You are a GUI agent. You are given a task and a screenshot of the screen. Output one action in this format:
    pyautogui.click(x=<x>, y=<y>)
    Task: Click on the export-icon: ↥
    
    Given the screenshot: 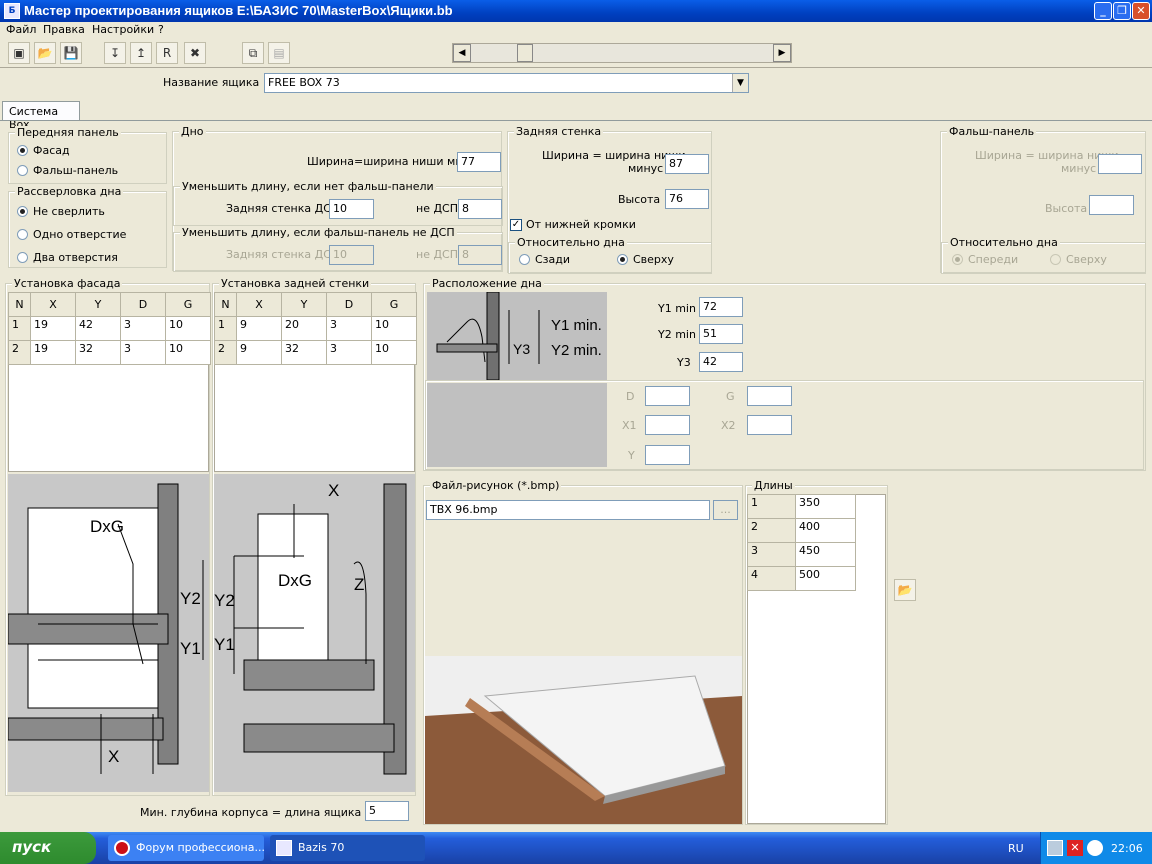 What is the action you would take?
    pyautogui.click(x=141, y=53)
    